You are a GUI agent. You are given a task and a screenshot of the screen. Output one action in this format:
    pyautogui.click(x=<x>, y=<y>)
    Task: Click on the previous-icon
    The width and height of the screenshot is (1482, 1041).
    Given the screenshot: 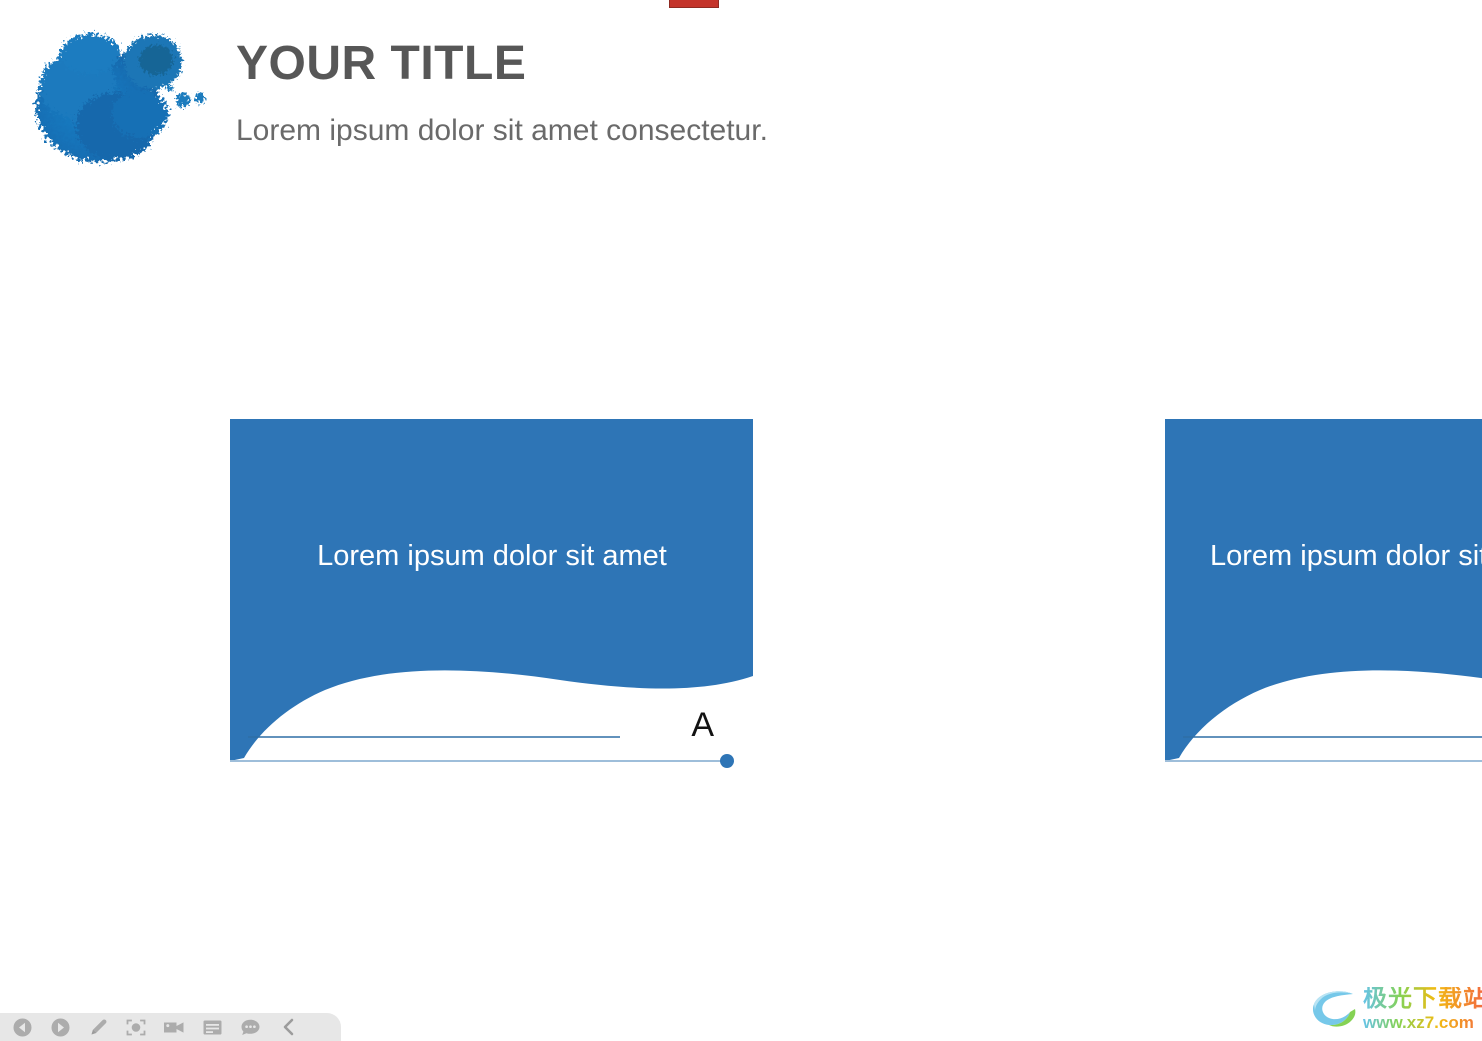 What is the action you would take?
    pyautogui.click(x=22, y=1027)
    